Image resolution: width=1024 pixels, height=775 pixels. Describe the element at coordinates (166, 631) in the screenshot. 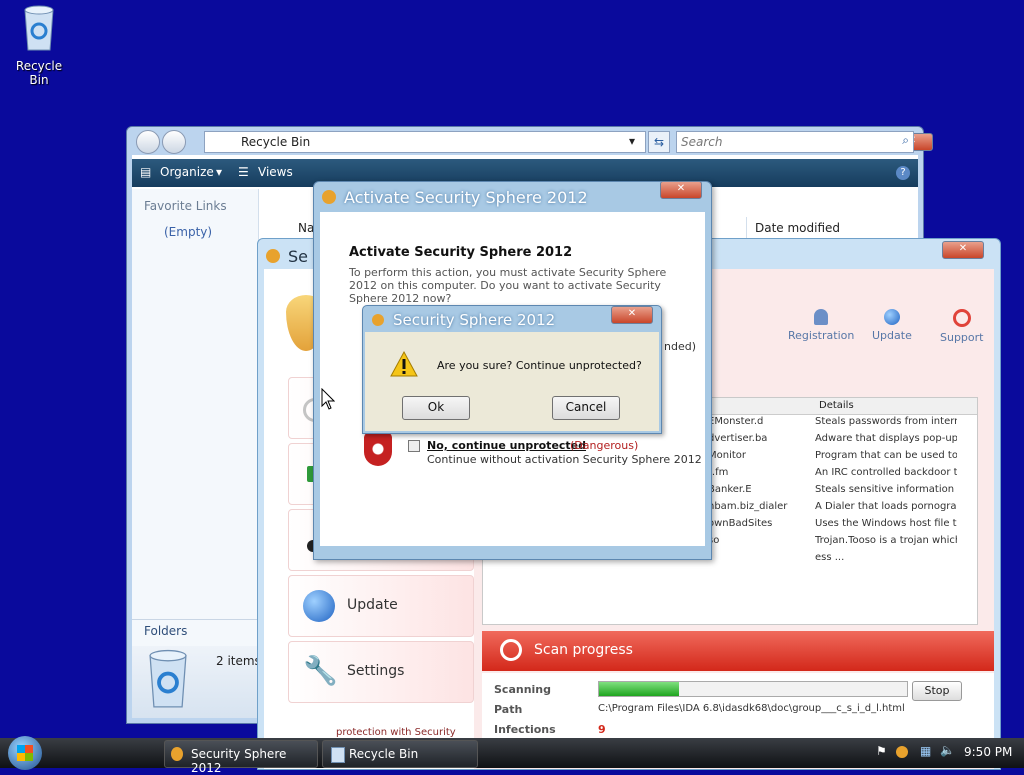

I see `folders-label: Folders` at that location.